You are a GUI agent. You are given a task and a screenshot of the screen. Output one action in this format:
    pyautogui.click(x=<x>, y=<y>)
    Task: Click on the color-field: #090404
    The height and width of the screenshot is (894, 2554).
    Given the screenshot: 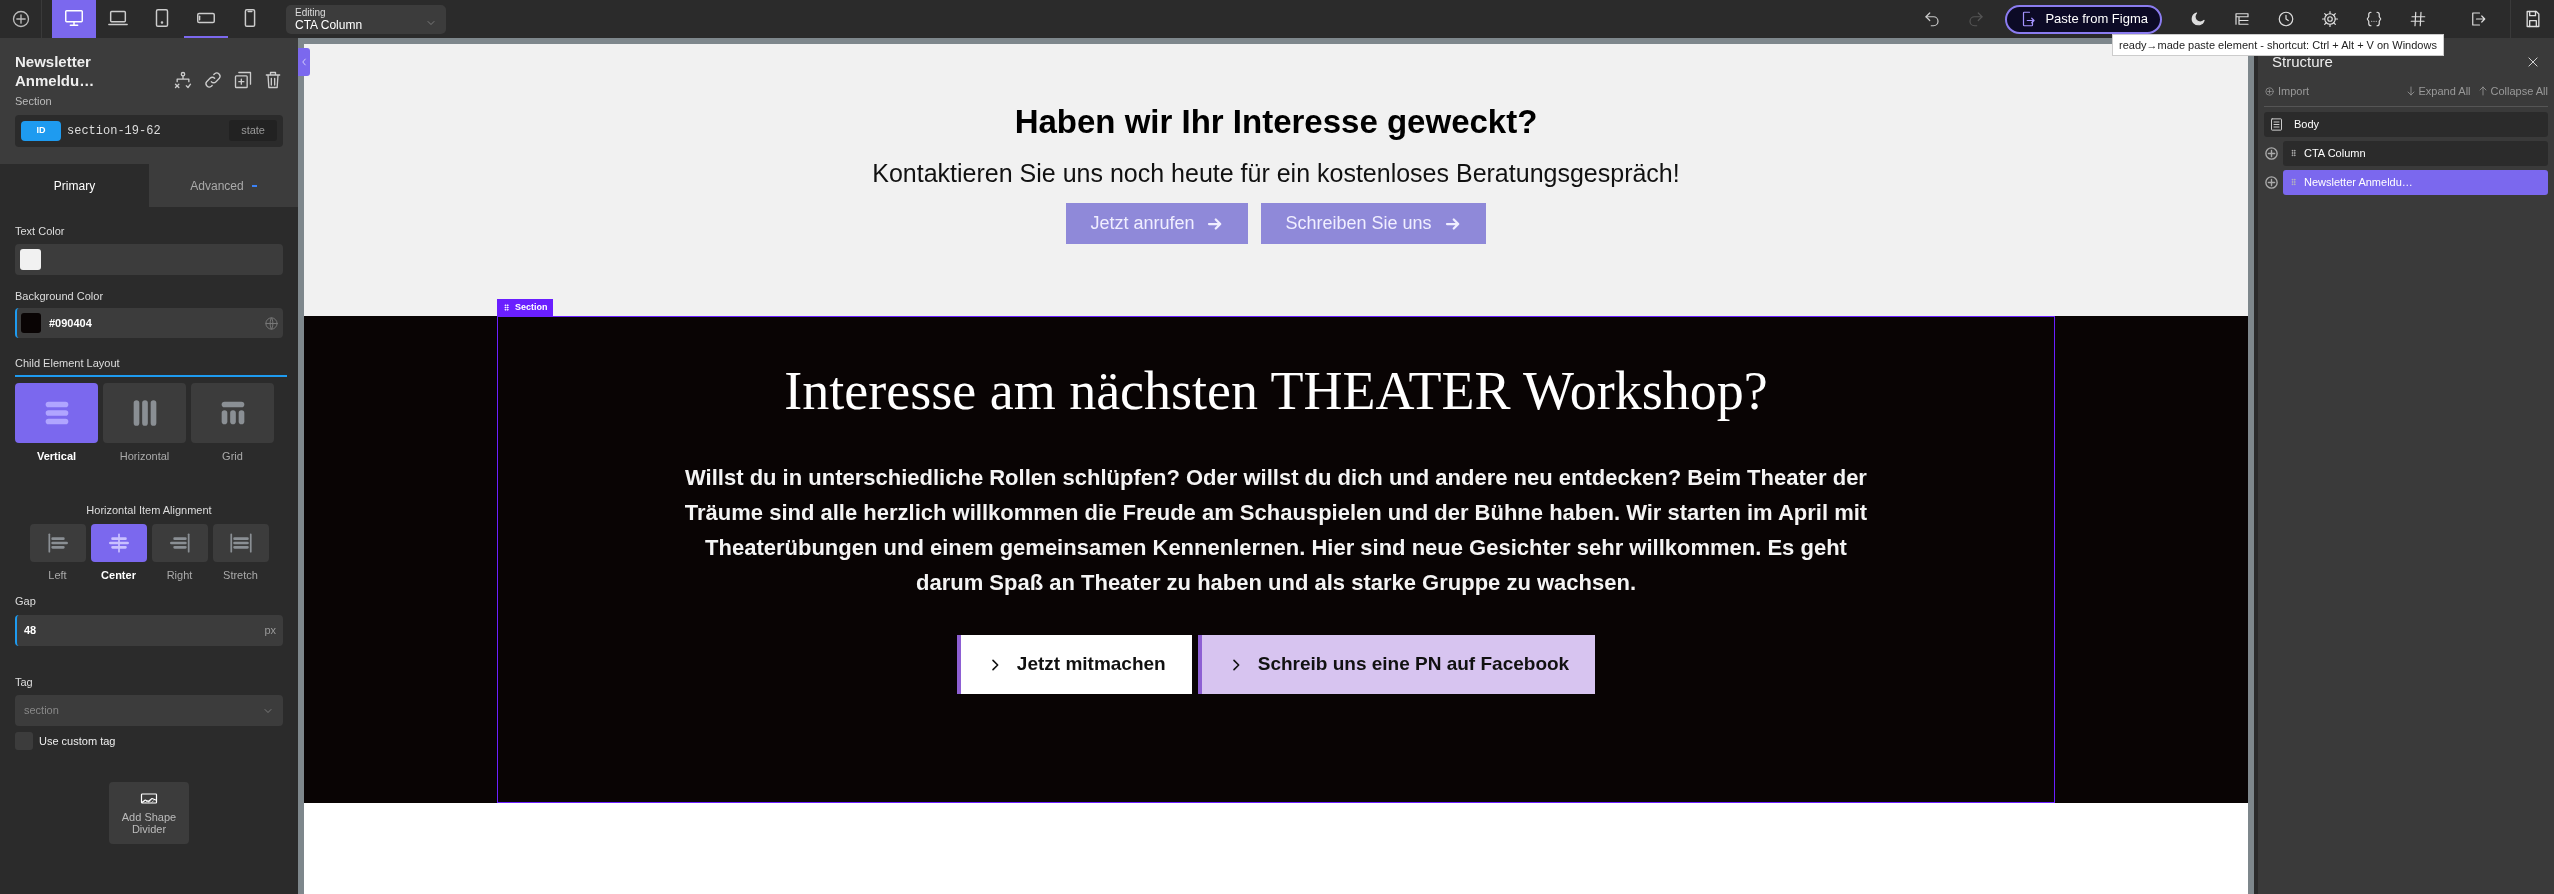 What is the action you would take?
    pyautogui.click(x=149, y=323)
    